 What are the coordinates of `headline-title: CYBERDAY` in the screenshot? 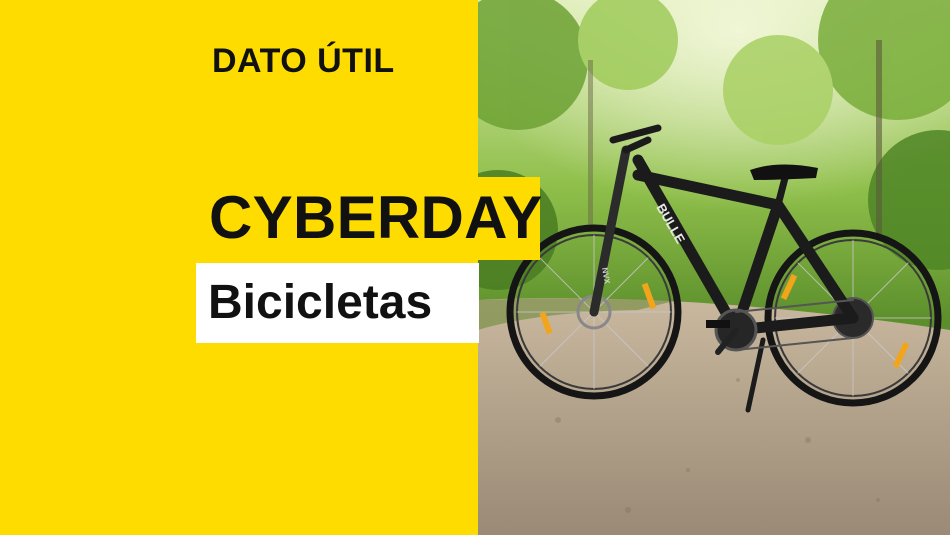 It's located at (376, 217).